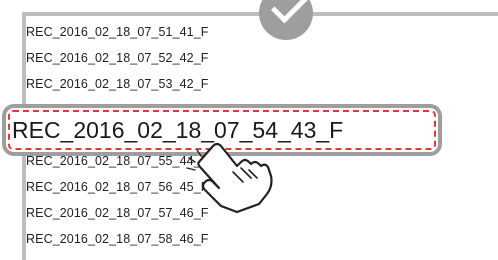 The height and width of the screenshot is (260, 498). Describe the element at coordinates (290, 12) in the screenshot. I see `check-icon` at that location.